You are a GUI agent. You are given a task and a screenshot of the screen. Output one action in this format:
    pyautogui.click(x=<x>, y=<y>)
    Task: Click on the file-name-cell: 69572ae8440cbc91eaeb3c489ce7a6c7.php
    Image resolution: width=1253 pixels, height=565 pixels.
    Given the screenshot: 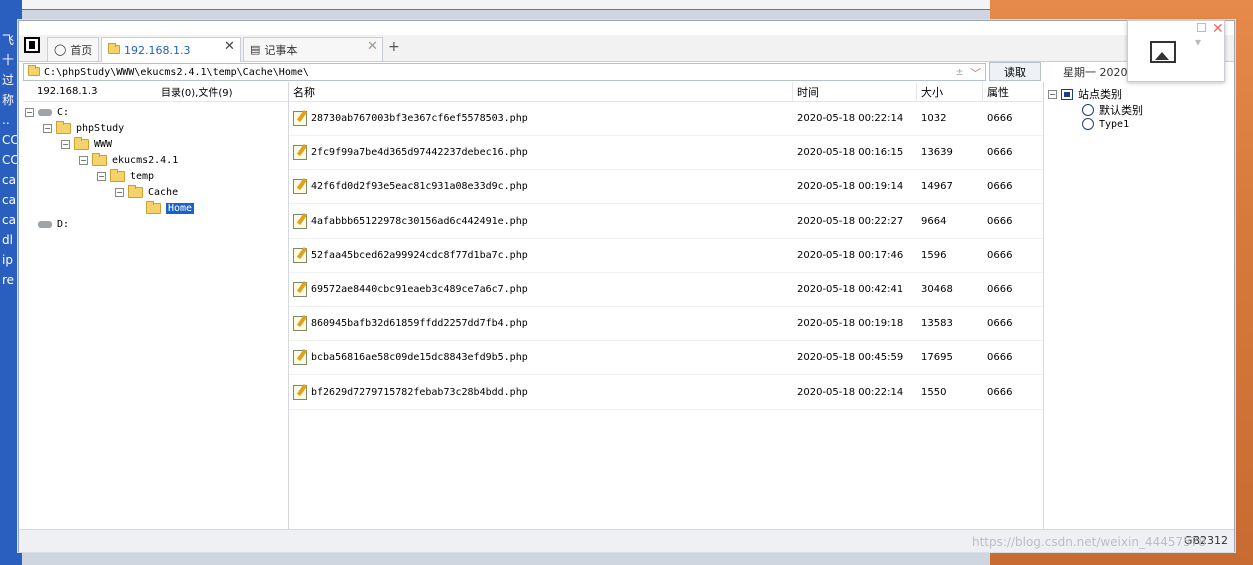 What is the action you would take?
    pyautogui.click(x=541, y=289)
    